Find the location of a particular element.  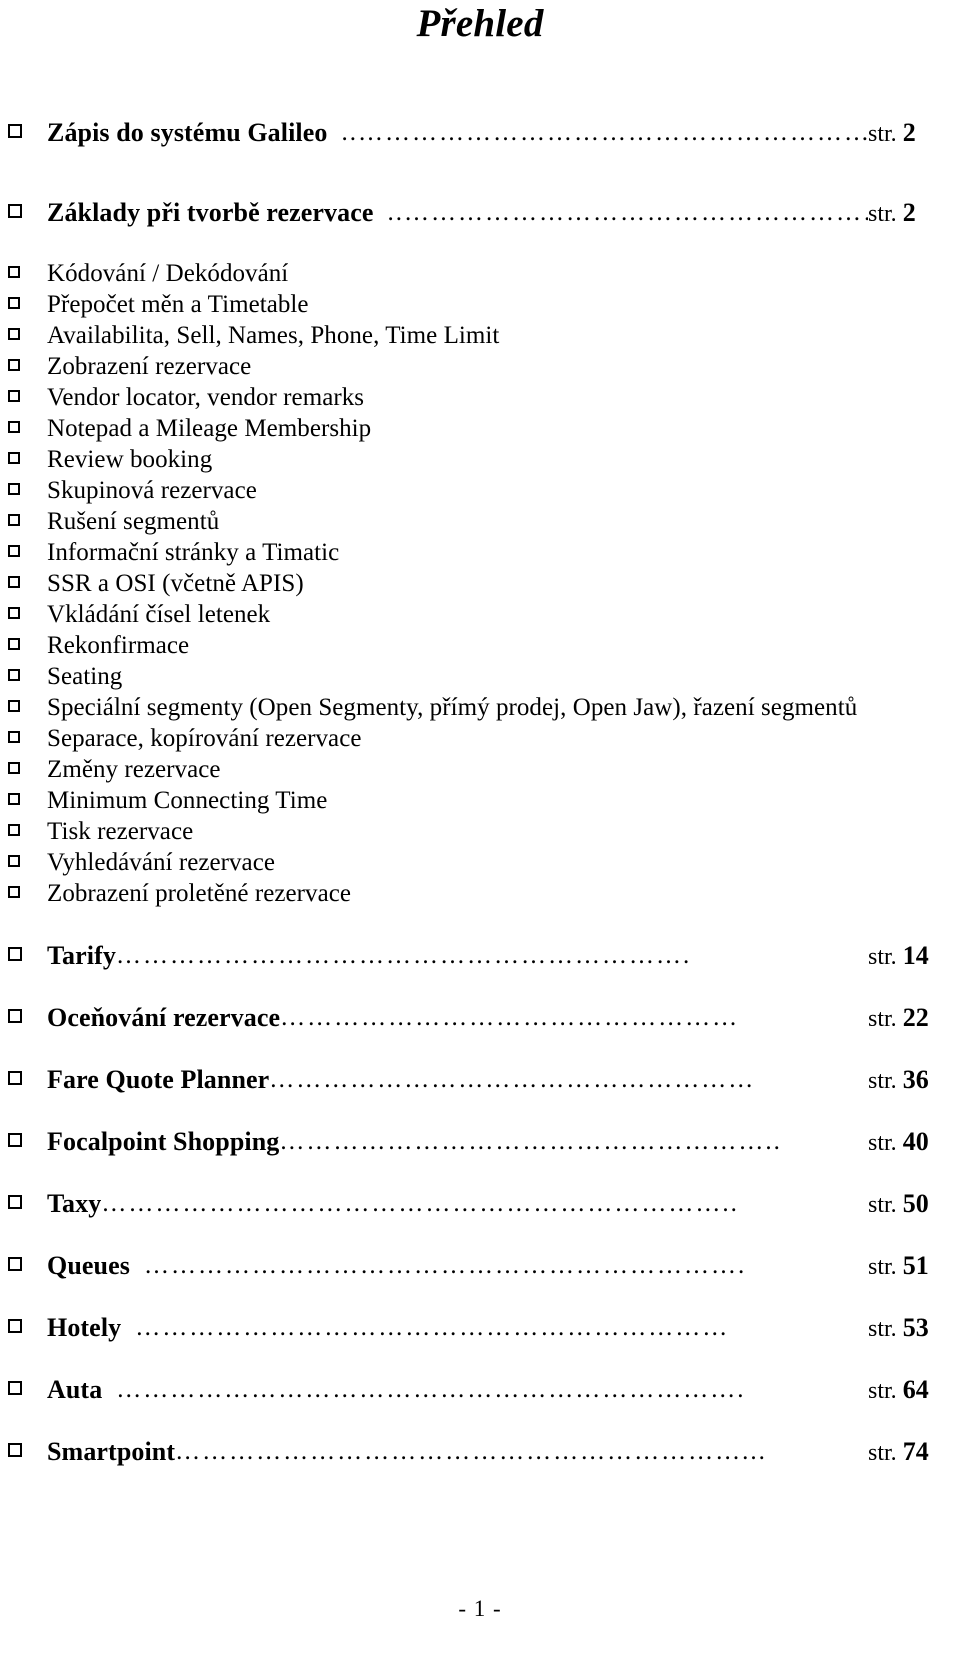

toc-subentry: Přepočet měn a Timetable is located at coordinates (480, 306).